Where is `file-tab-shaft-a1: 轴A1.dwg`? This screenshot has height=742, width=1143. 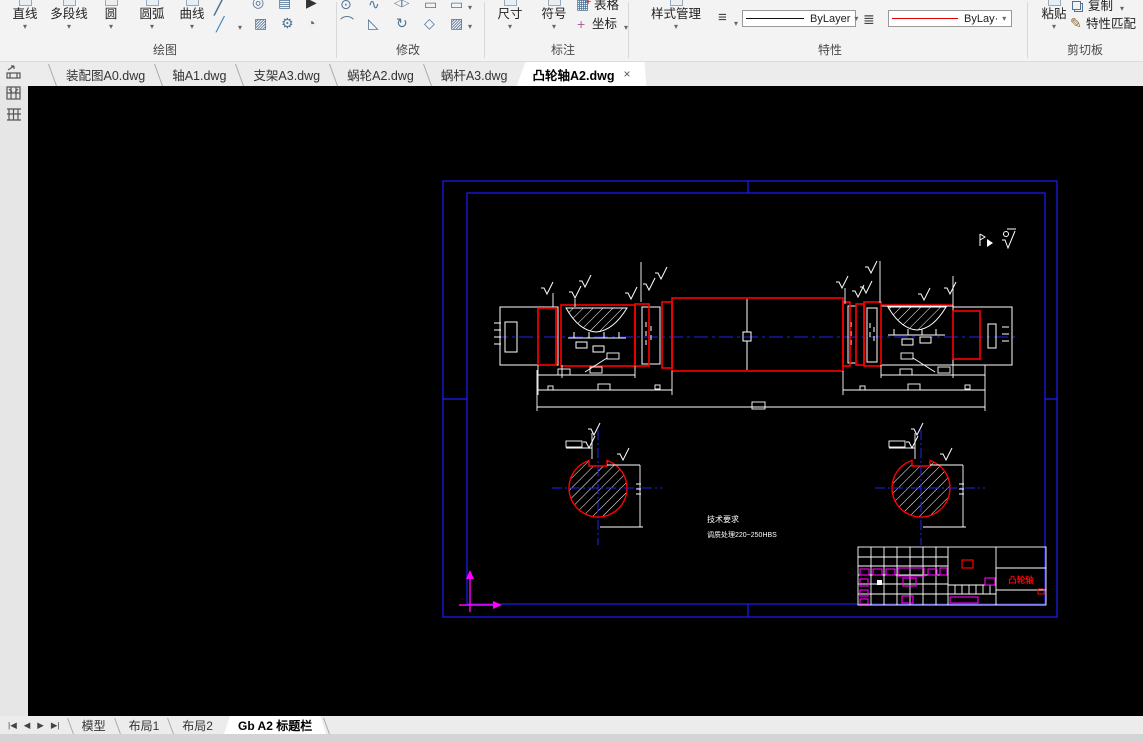 file-tab-shaft-a1: 轴A1.dwg is located at coordinates (199, 74).